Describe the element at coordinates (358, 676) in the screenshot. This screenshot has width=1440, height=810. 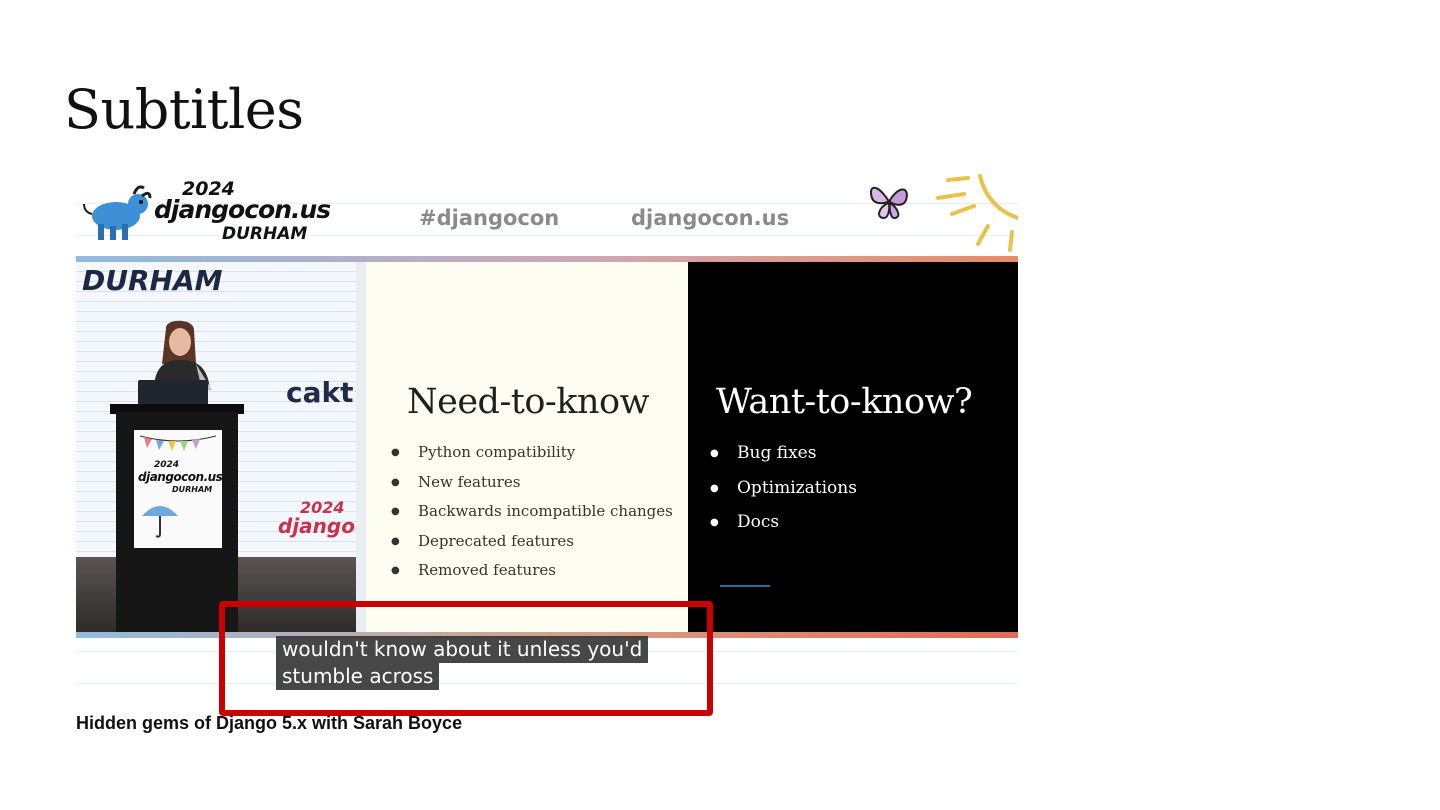
I see `subtitle-line: stumble across` at that location.